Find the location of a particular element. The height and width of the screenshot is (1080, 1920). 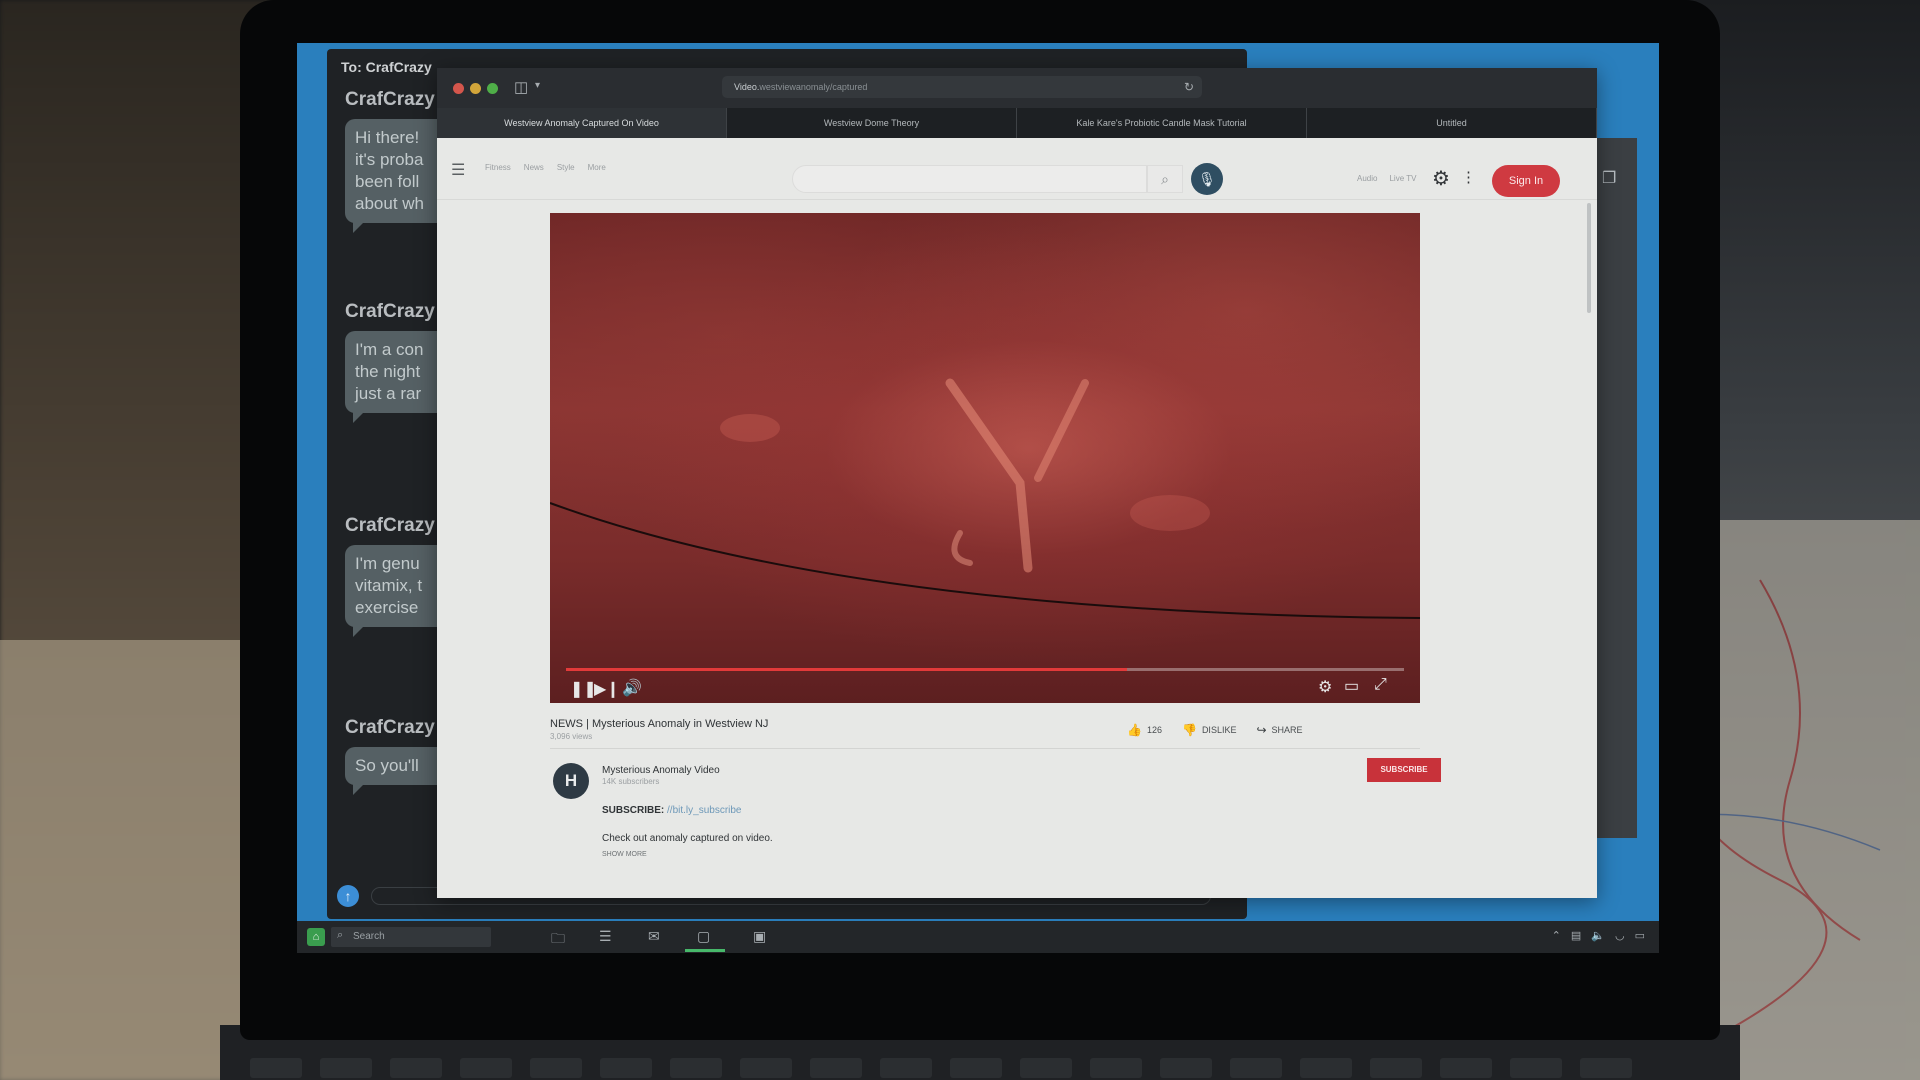

description-text: Check out anomaly captured on video. is located at coordinates (687, 838).